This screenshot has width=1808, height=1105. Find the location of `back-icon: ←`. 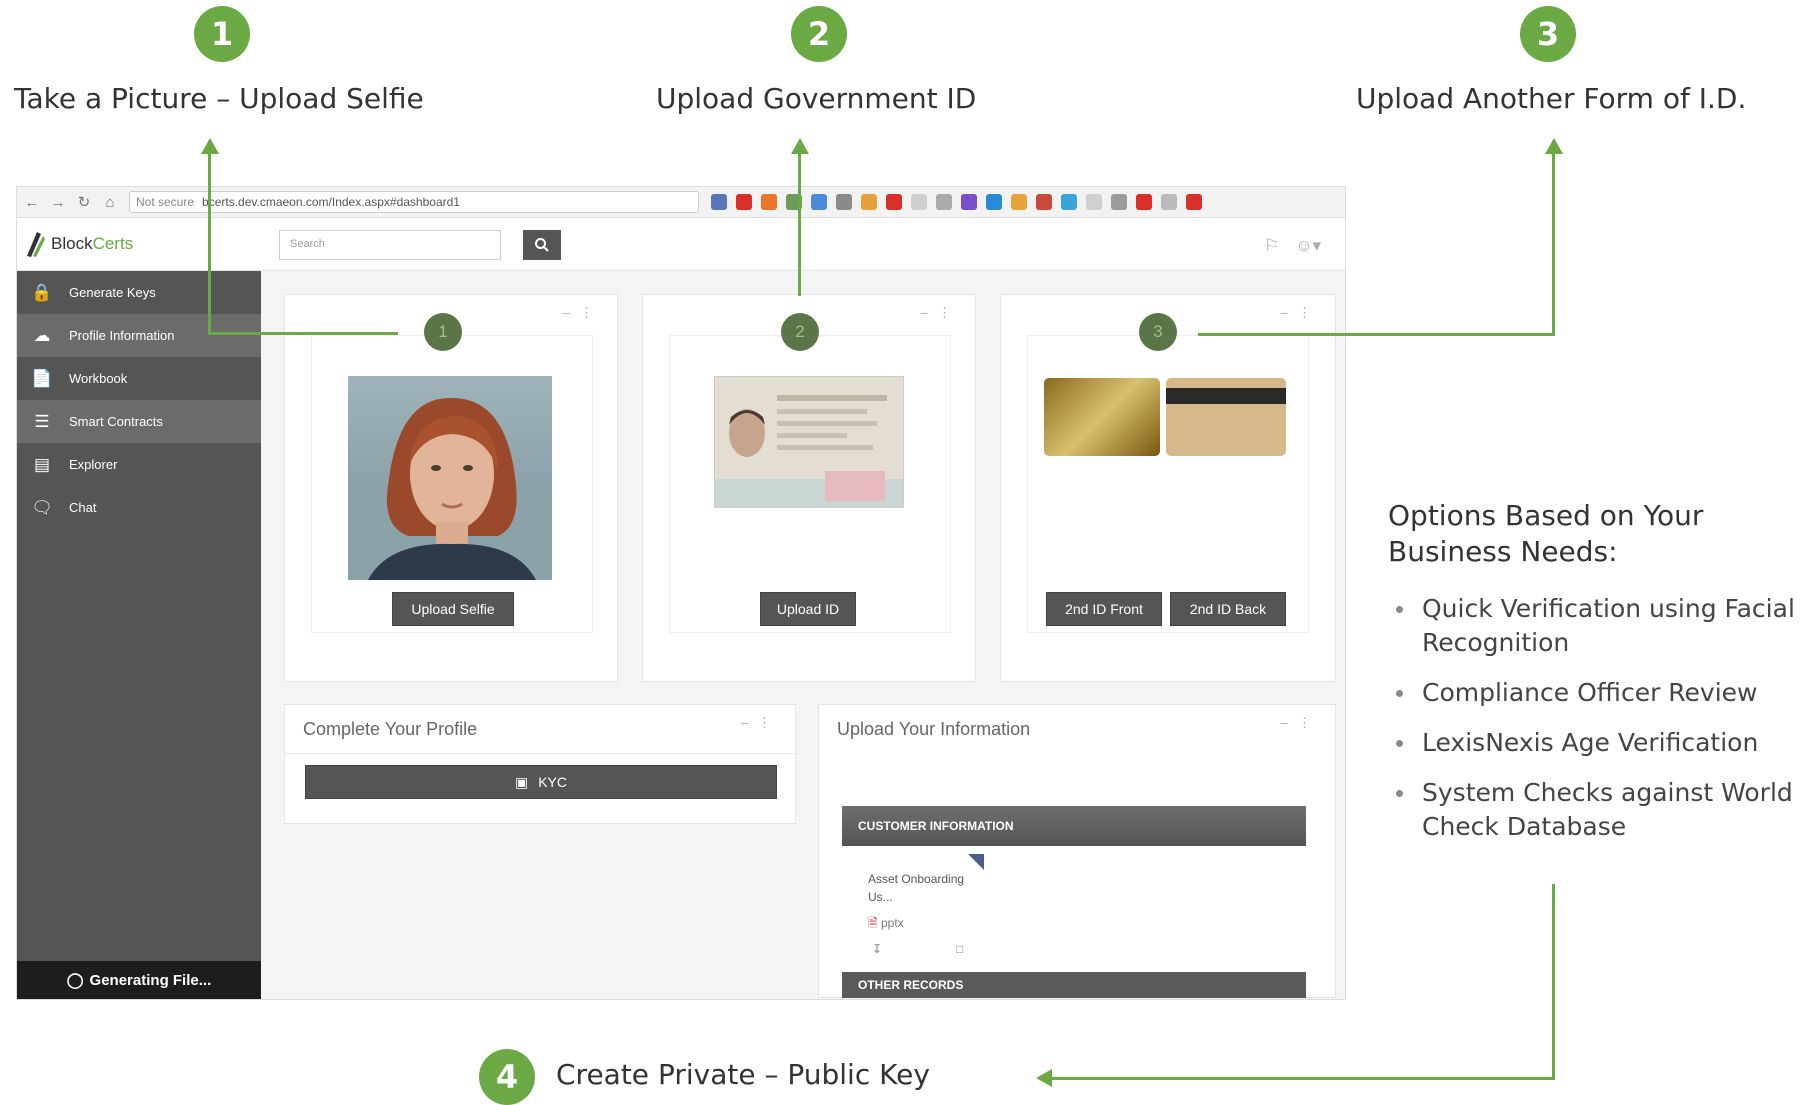

back-icon: ← is located at coordinates (32, 202).